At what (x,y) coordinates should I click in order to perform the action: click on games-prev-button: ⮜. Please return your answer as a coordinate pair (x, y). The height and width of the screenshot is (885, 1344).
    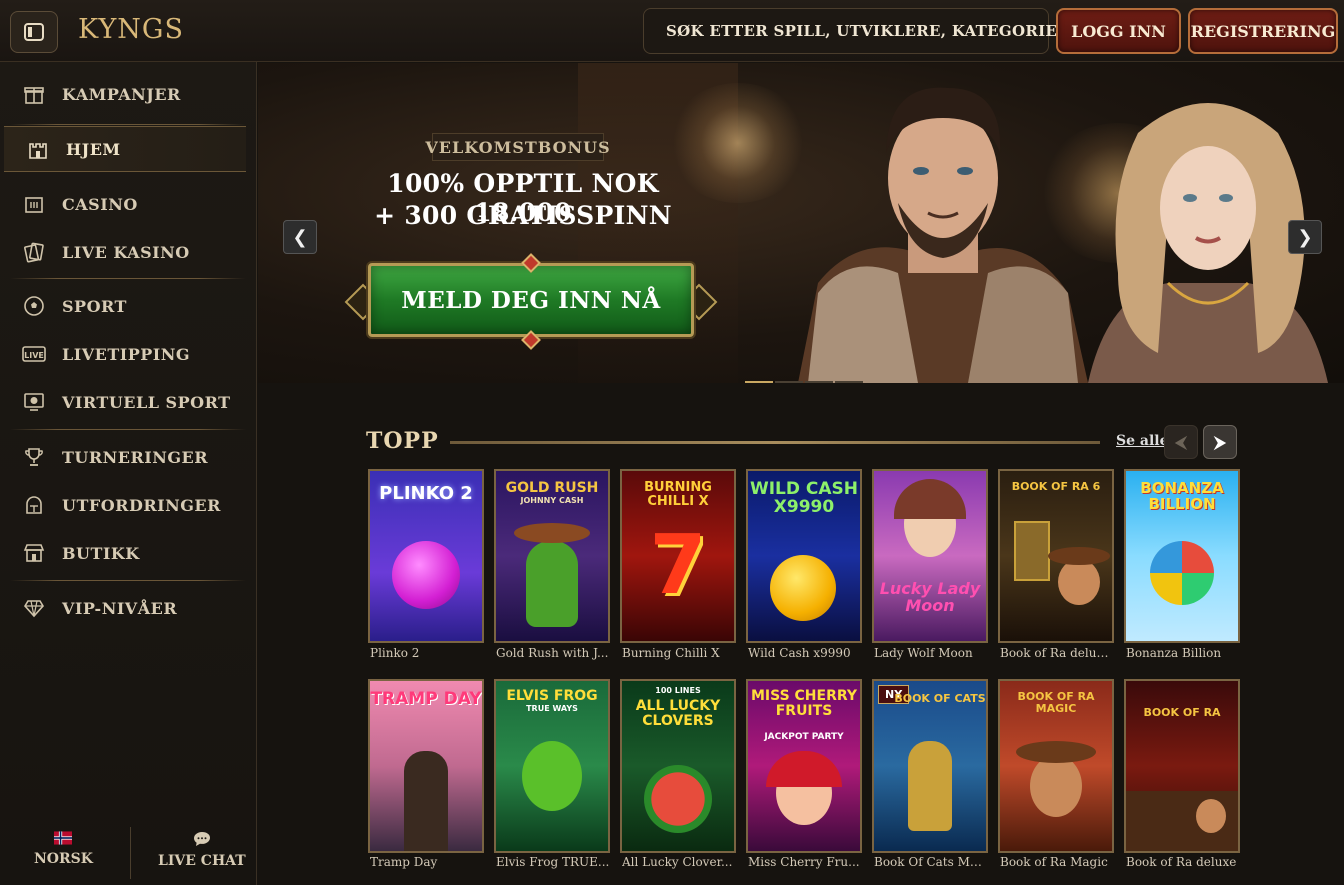
    Looking at the image, I should click on (1181, 442).